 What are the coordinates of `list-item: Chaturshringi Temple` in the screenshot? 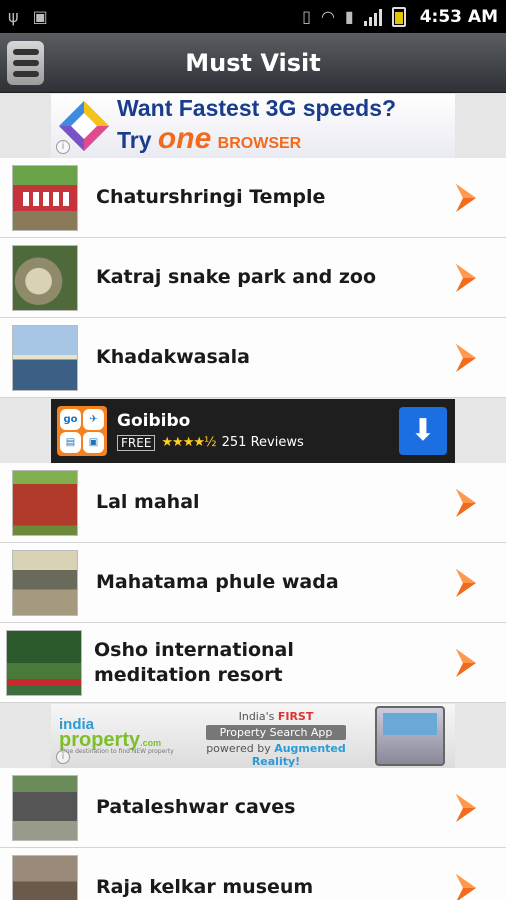 It's located at (253, 198).